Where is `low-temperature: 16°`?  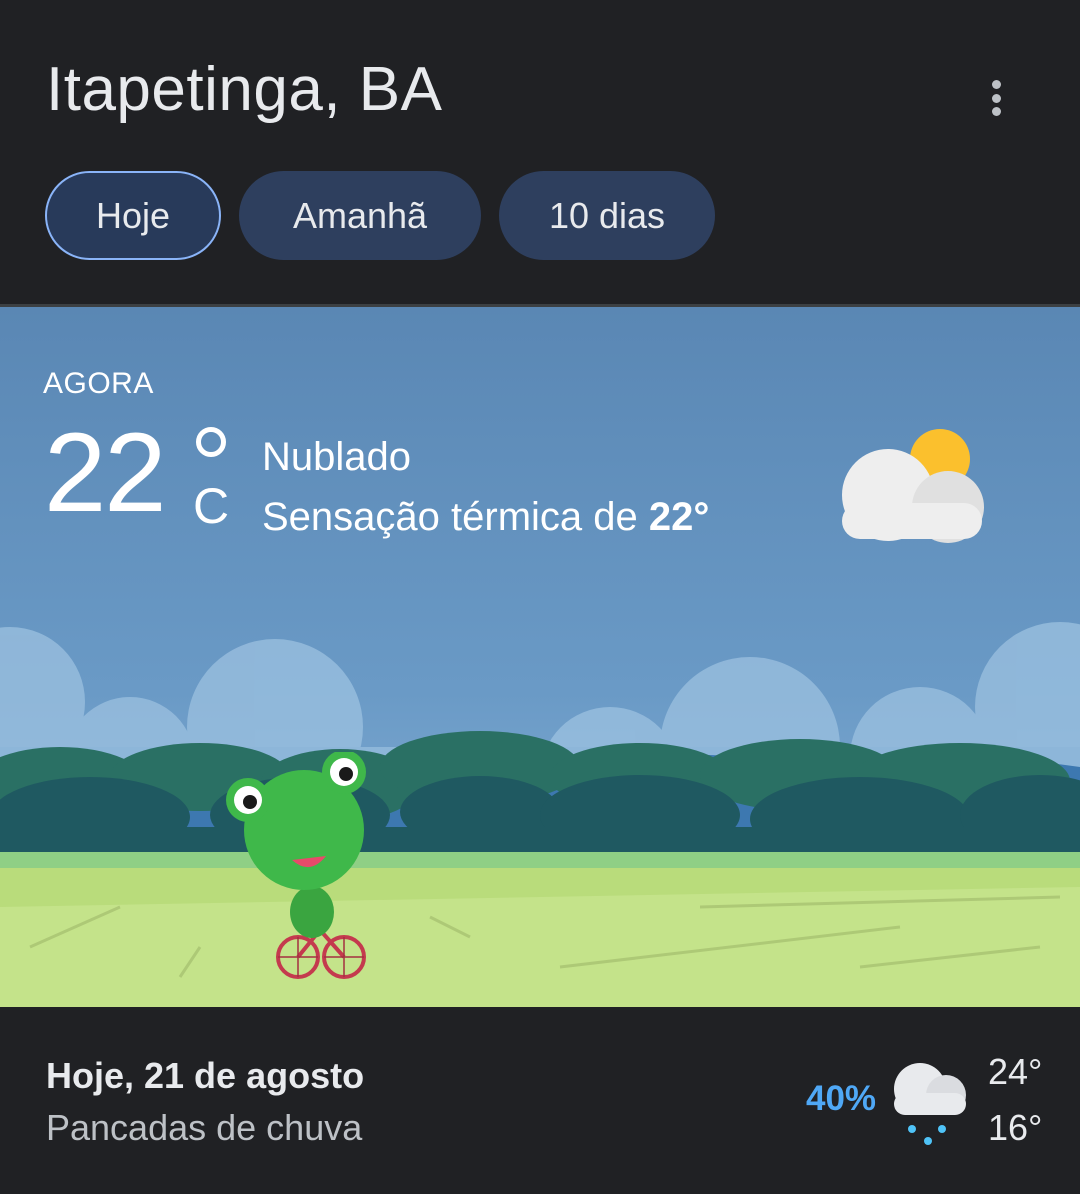
low-temperature: 16° is located at coordinates (1015, 1127).